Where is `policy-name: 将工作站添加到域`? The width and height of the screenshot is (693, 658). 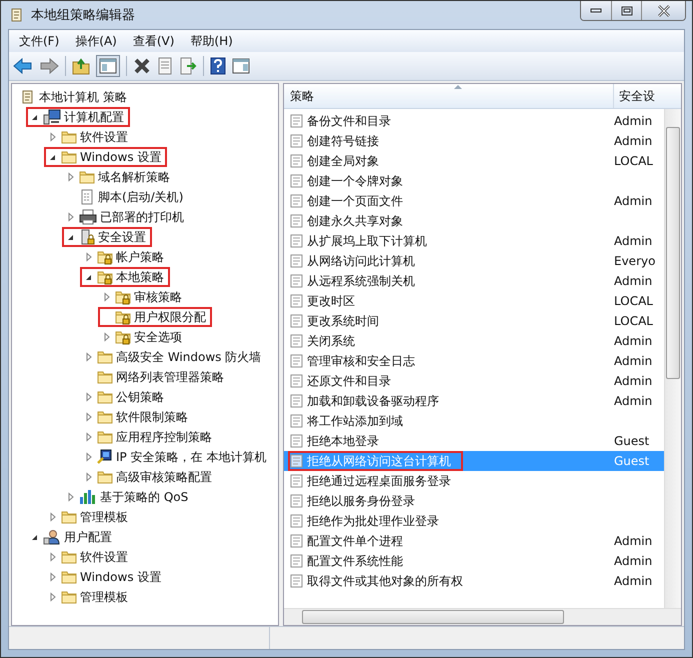
policy-name: 将工作站添加到域 is located at coordinates (355, 421).